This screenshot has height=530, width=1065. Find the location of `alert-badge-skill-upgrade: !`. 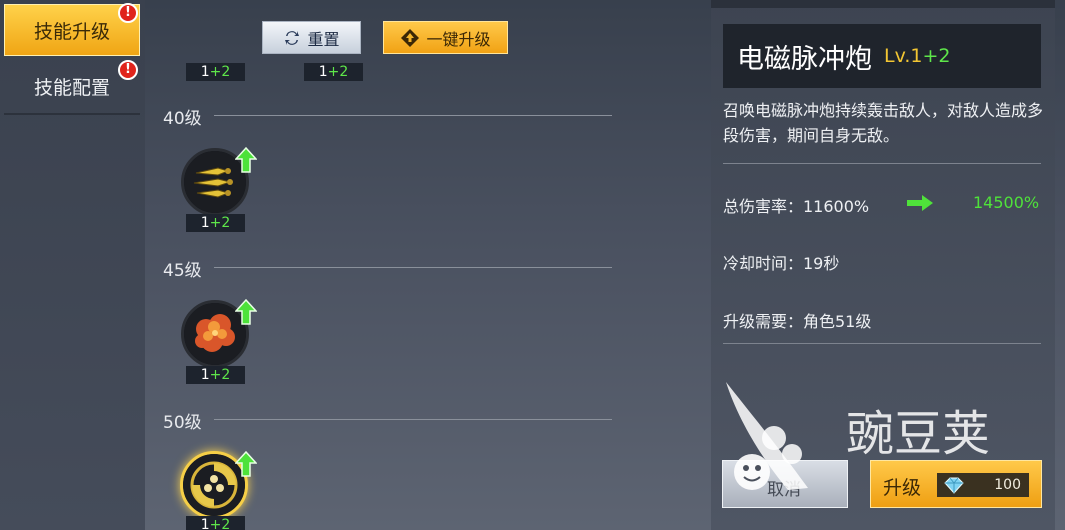

alert-badge-skill-upgrade: ! is located at coordinates (128, 13).